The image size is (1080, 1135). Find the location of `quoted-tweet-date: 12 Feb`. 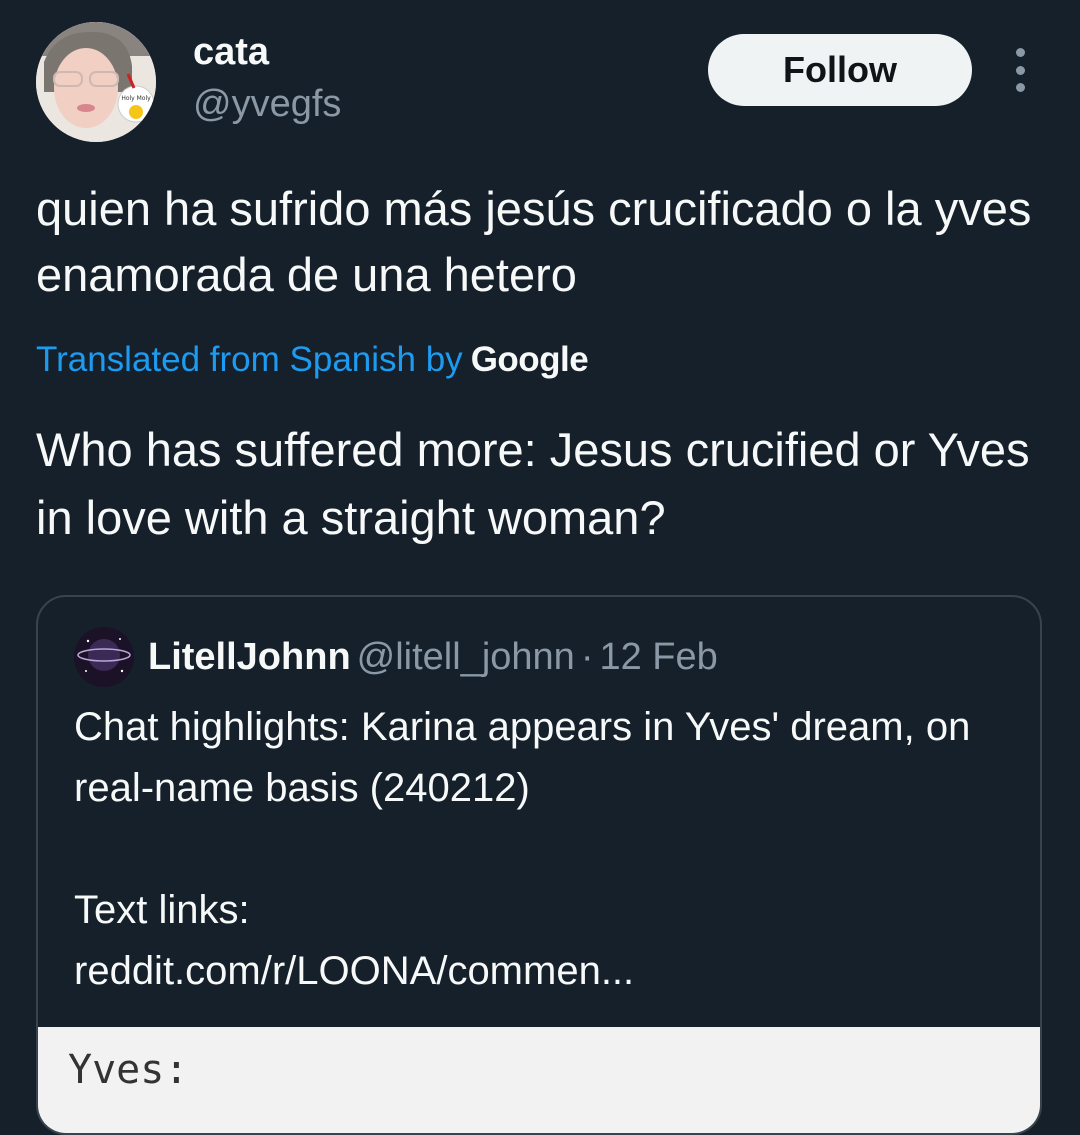

quoted-tweet-date: 12 Feb is located at coordinates (658, 657).